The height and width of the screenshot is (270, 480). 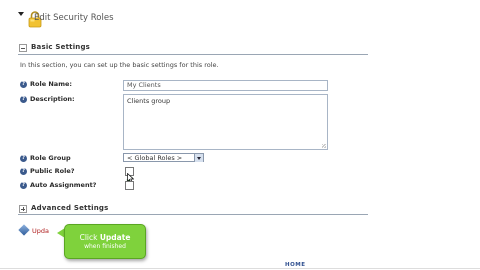 I want to click on description-label: Description:, so click(x=52, y=99).